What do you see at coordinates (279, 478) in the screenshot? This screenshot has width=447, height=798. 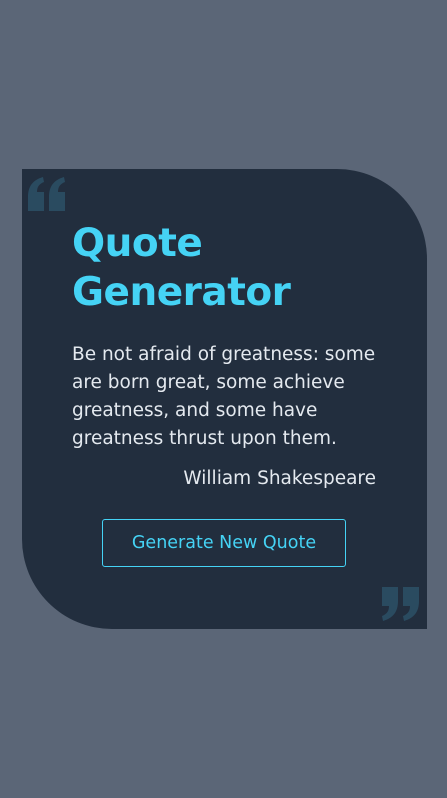 I see `quote-author: William Shakespeare` at bounding box center [279, 478].